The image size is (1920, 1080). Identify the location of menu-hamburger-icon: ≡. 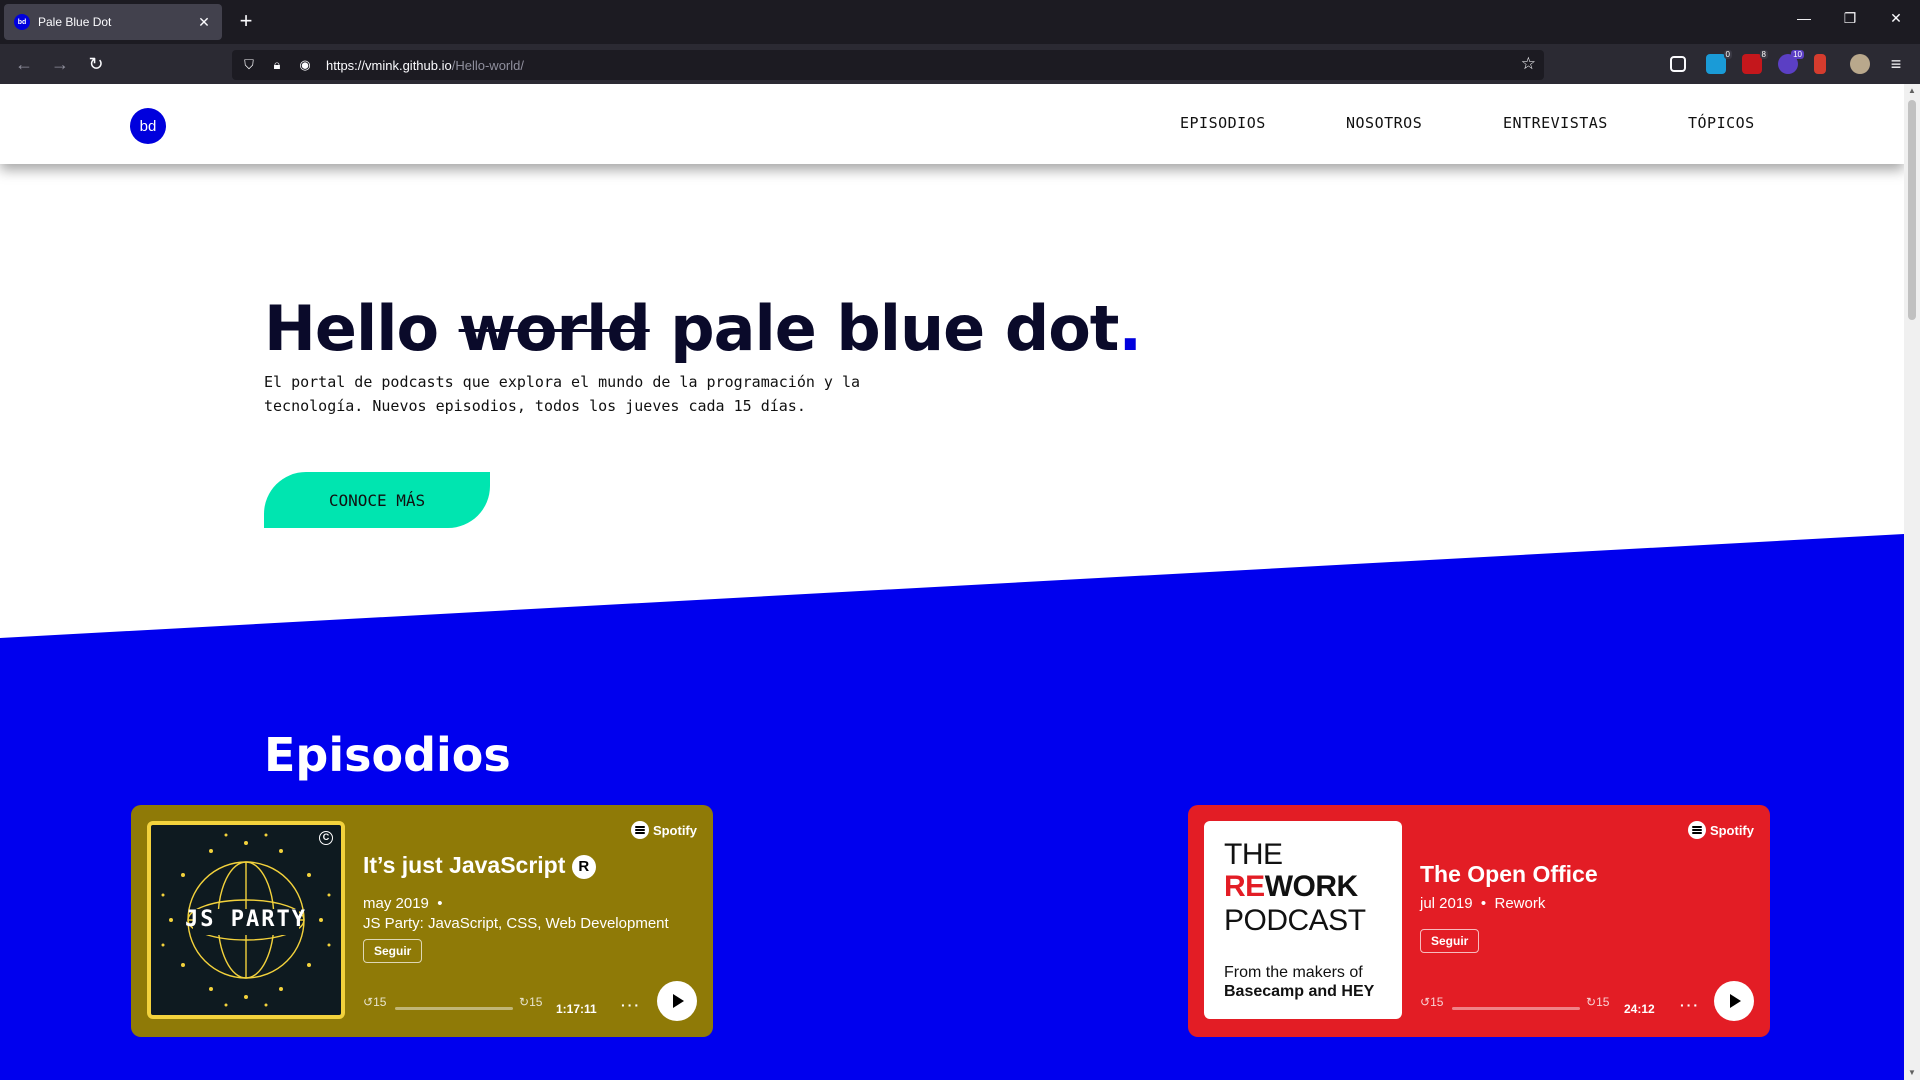
(1896, 64).